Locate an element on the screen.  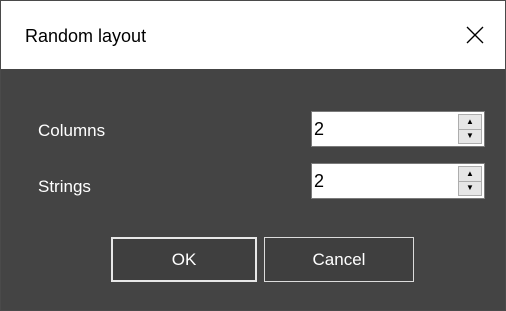
cancel-button: Cancel is located at coordinates (339, 259).